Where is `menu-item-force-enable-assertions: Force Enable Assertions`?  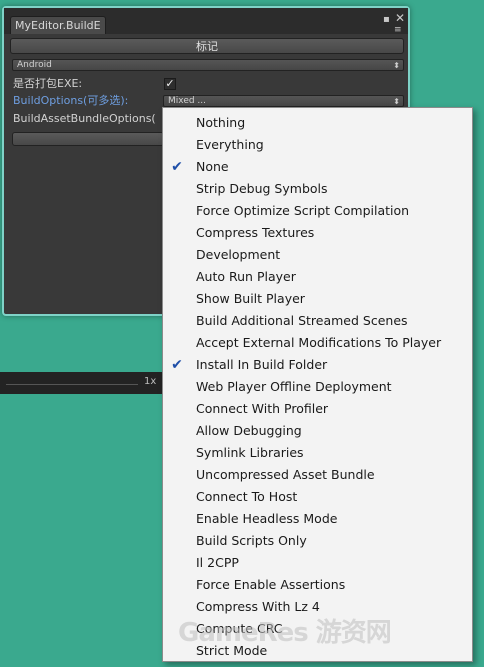 menu-item-force-enable-assertions: Force Enable Assertions is located at coordinates (317, 585).